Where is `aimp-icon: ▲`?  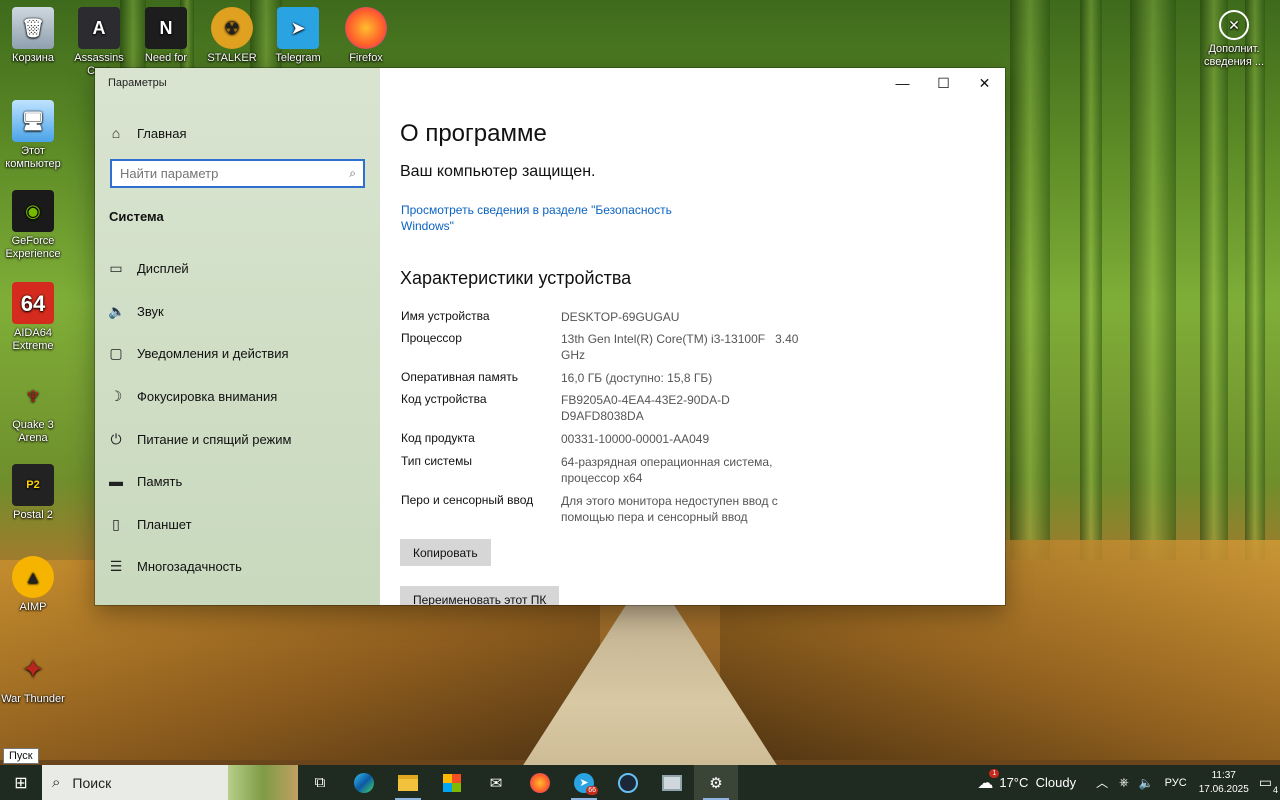
aimp-icon: ▲ is located at coordinates (33, 577).